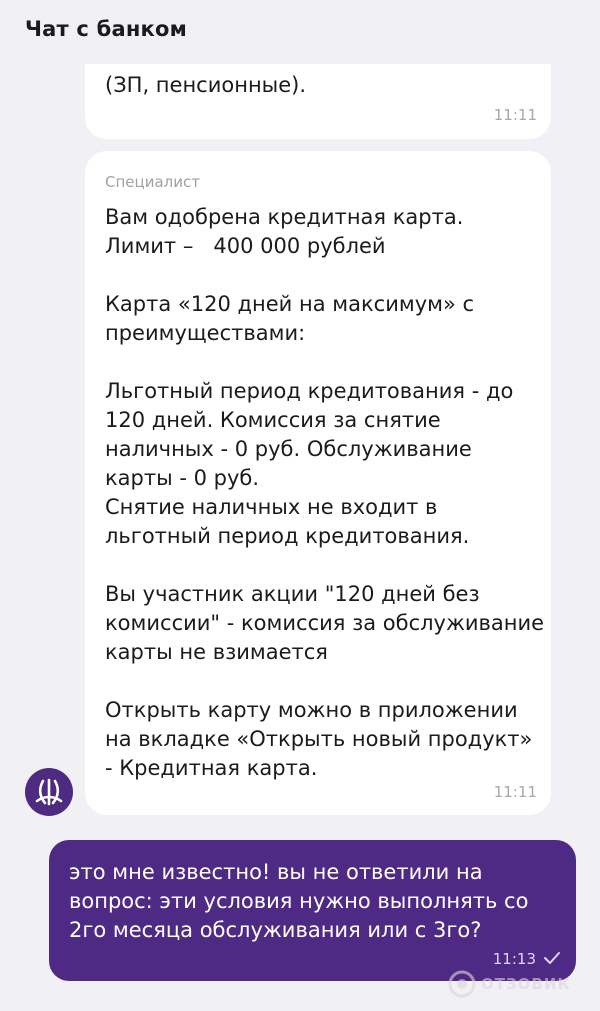 The width and height of the screenshot is (600, 1011). I want to click on bank-logo-icon, so click(49, 792).